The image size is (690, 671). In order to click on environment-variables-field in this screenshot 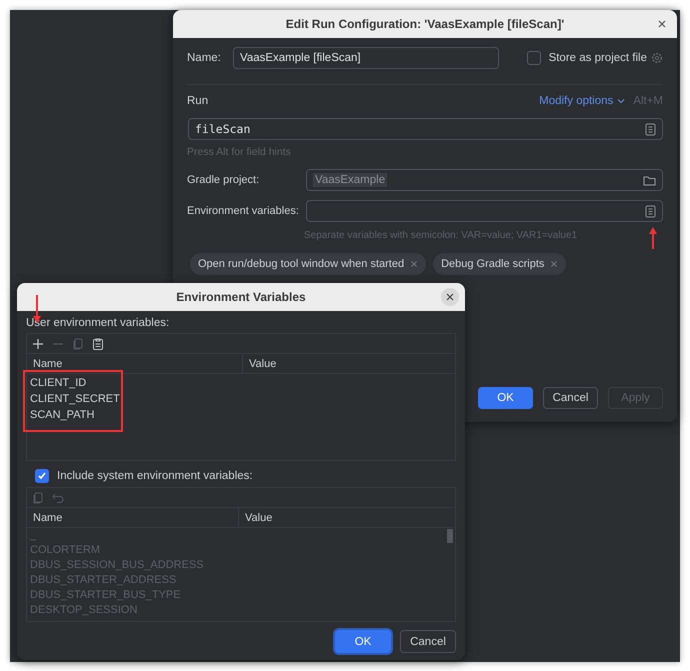, I will do `click(484, 211)`.